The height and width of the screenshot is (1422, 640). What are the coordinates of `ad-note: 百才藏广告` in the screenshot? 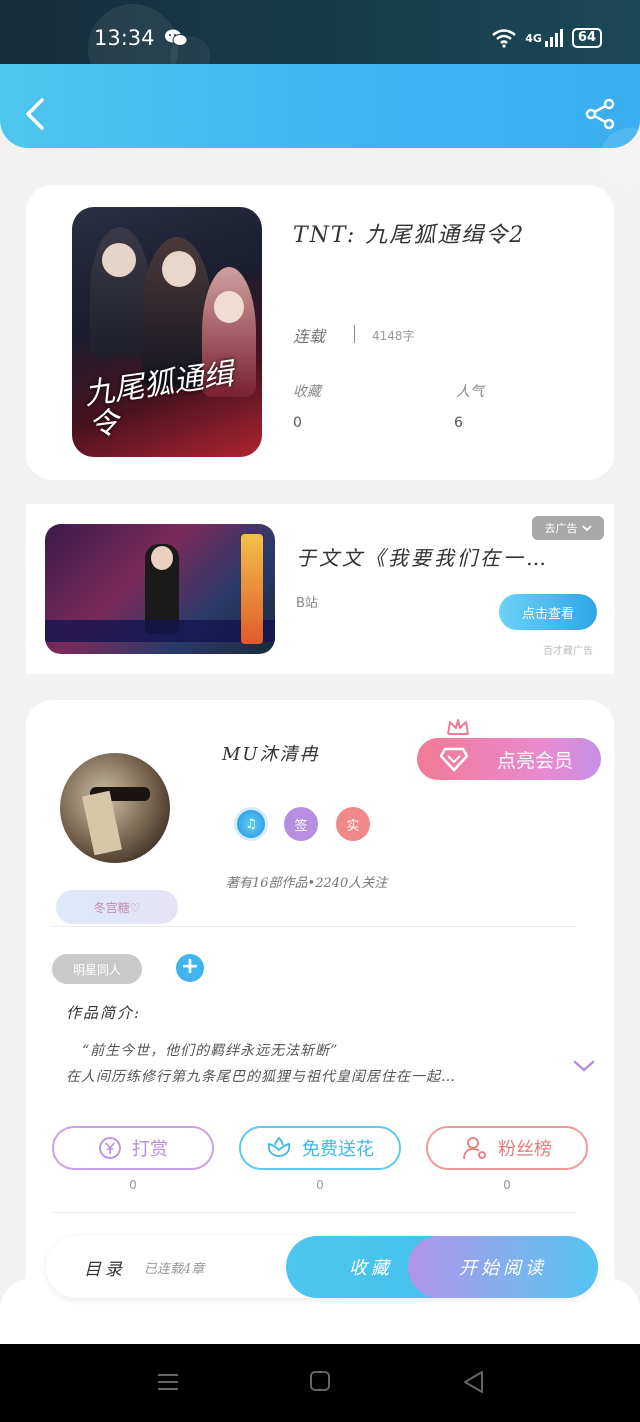 It's located at (568, 651).